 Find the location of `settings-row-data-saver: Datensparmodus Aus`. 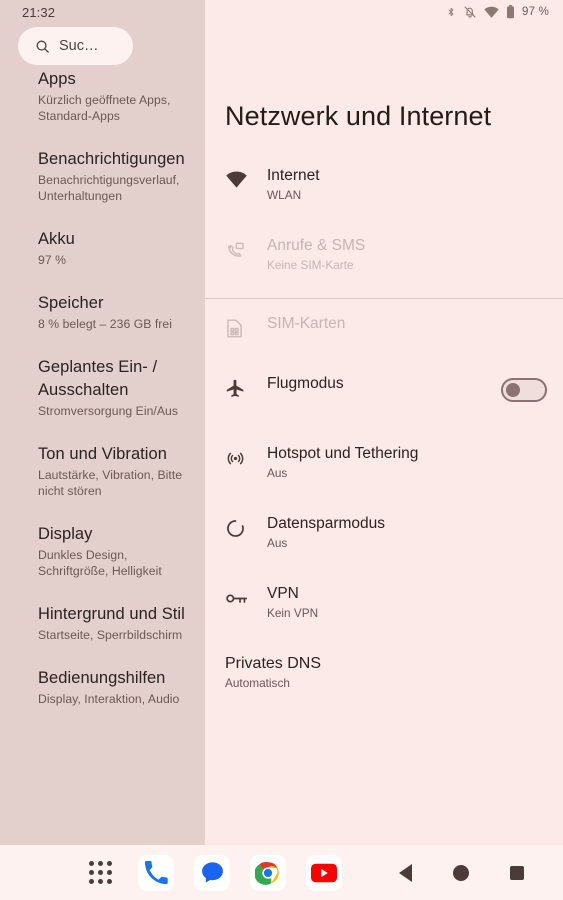

settings-row-data-saver: Datensparmodus Aus is located at coordinates (384, 536).